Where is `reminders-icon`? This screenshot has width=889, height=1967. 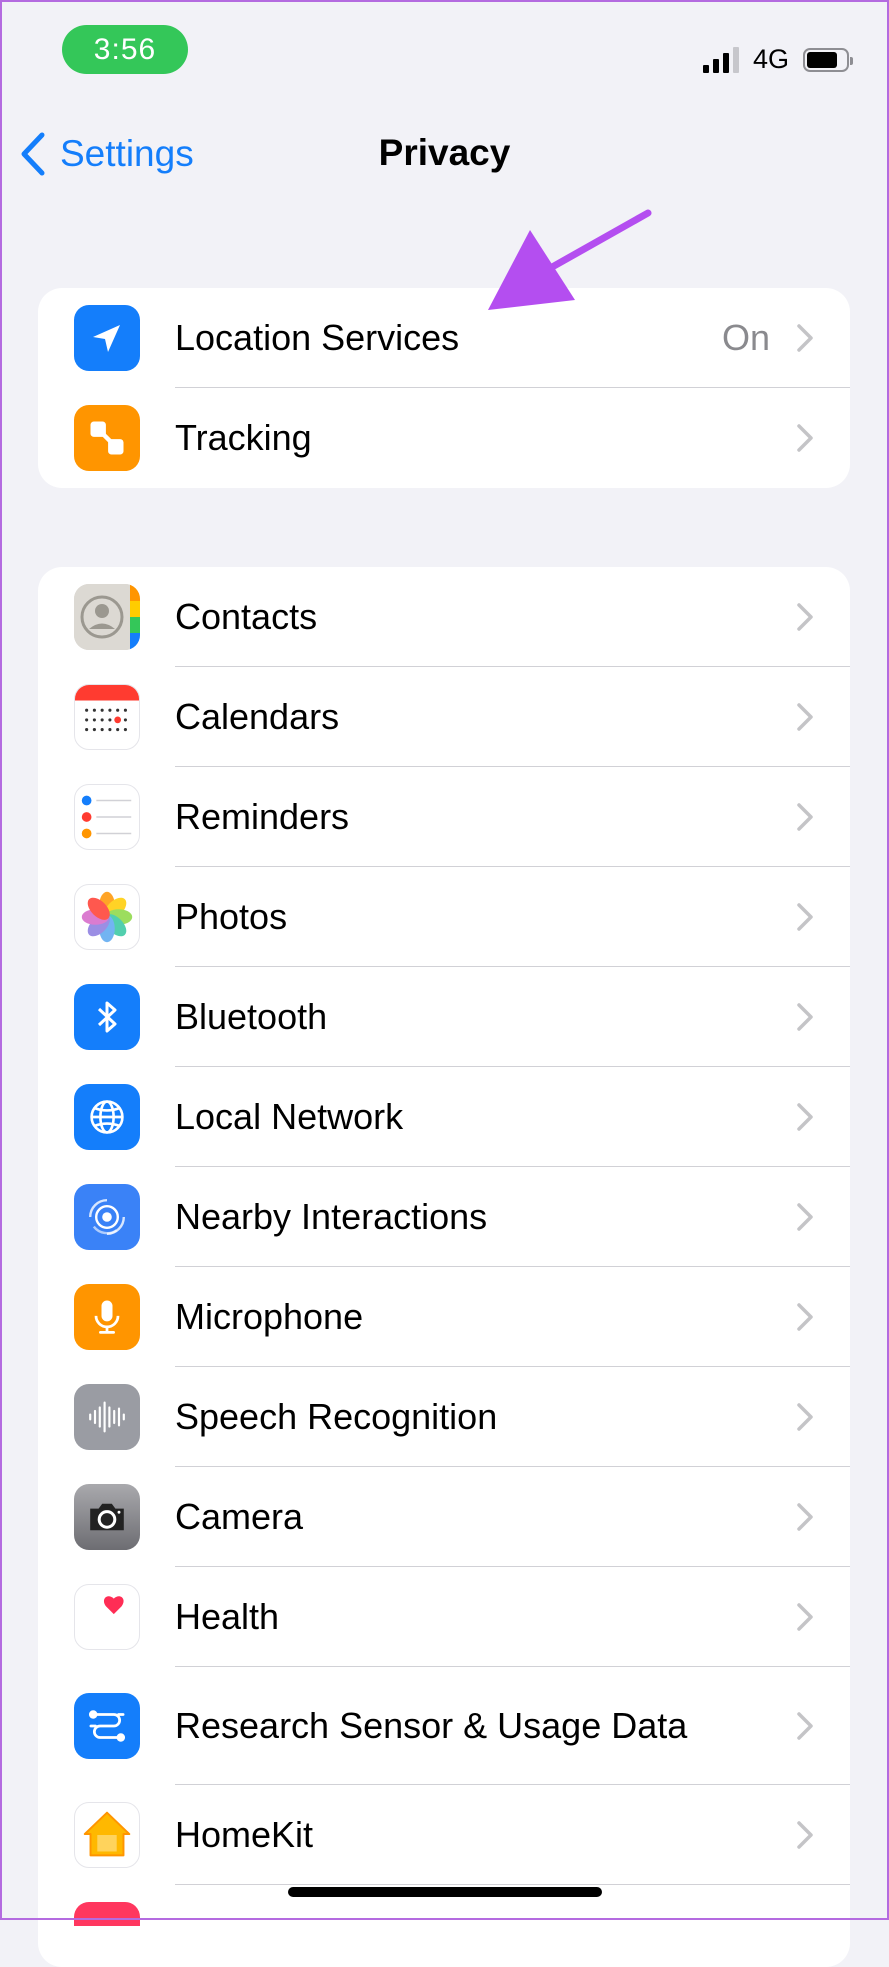
reminders-icon is located at coordinates (107, 817).